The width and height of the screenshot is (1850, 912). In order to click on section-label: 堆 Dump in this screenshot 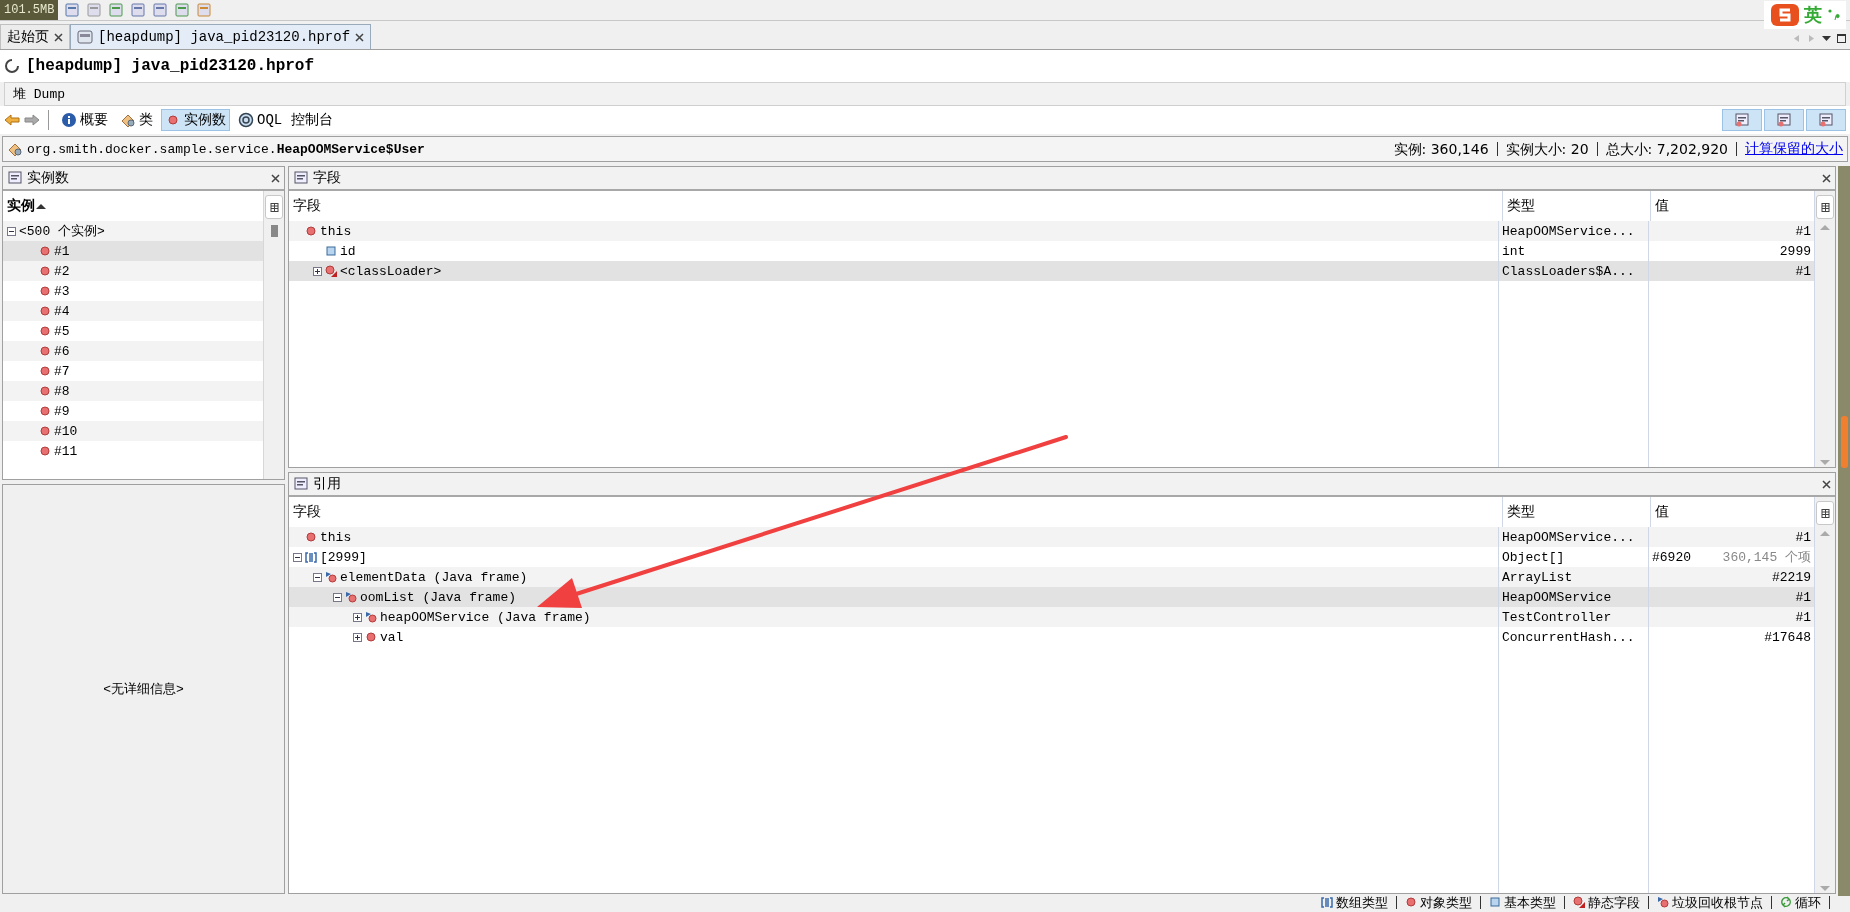, I will do `click(39, 94)`.